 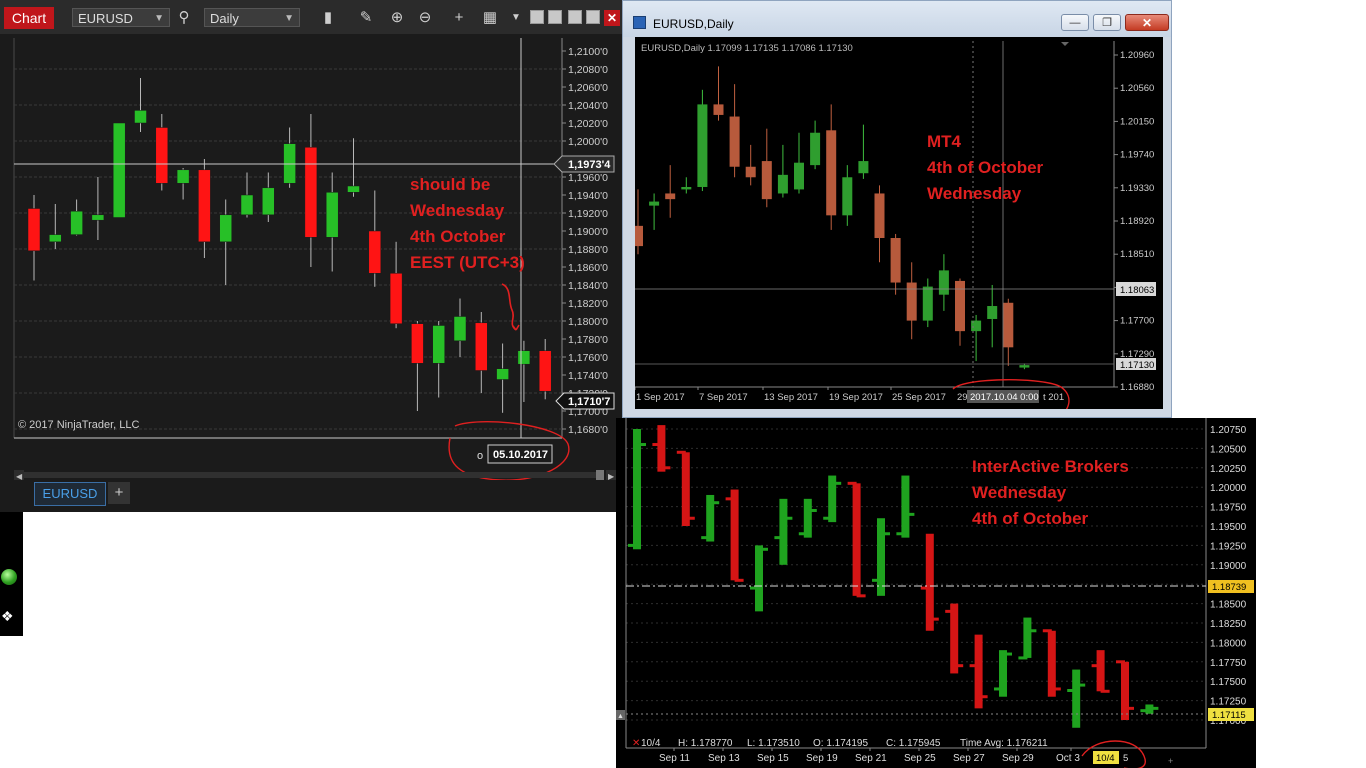 I want to click on nt-annotation-line-4: EEST (UTC+3), so click(x=467, y=262).